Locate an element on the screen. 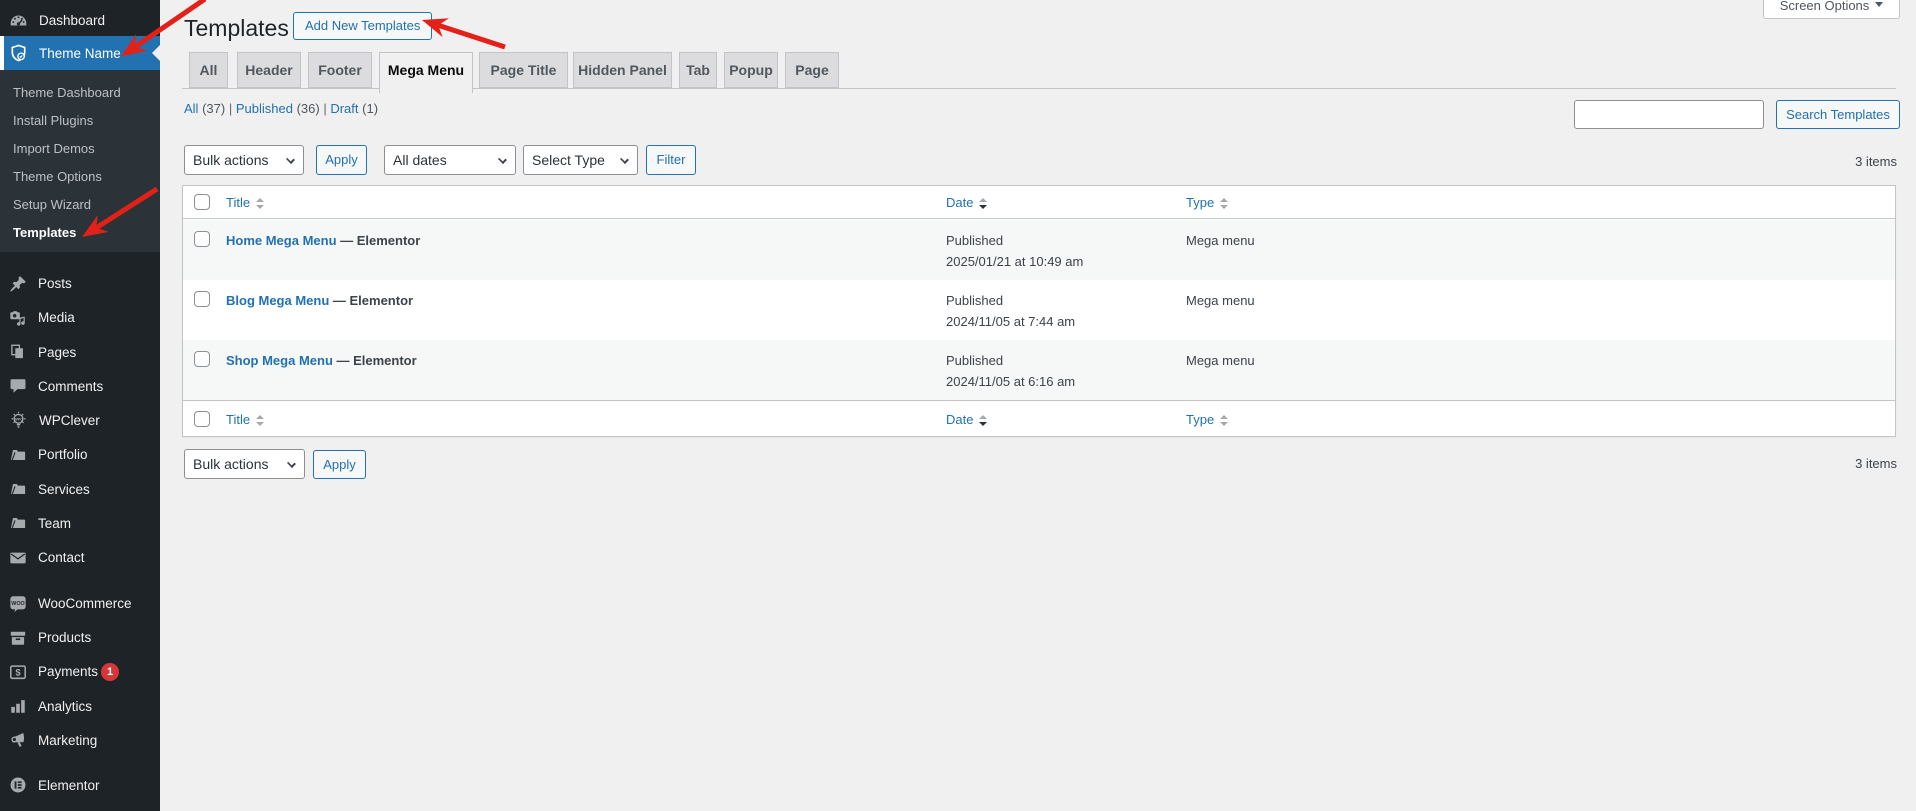  svg-text: WOO is located at coordinates (17, 604).